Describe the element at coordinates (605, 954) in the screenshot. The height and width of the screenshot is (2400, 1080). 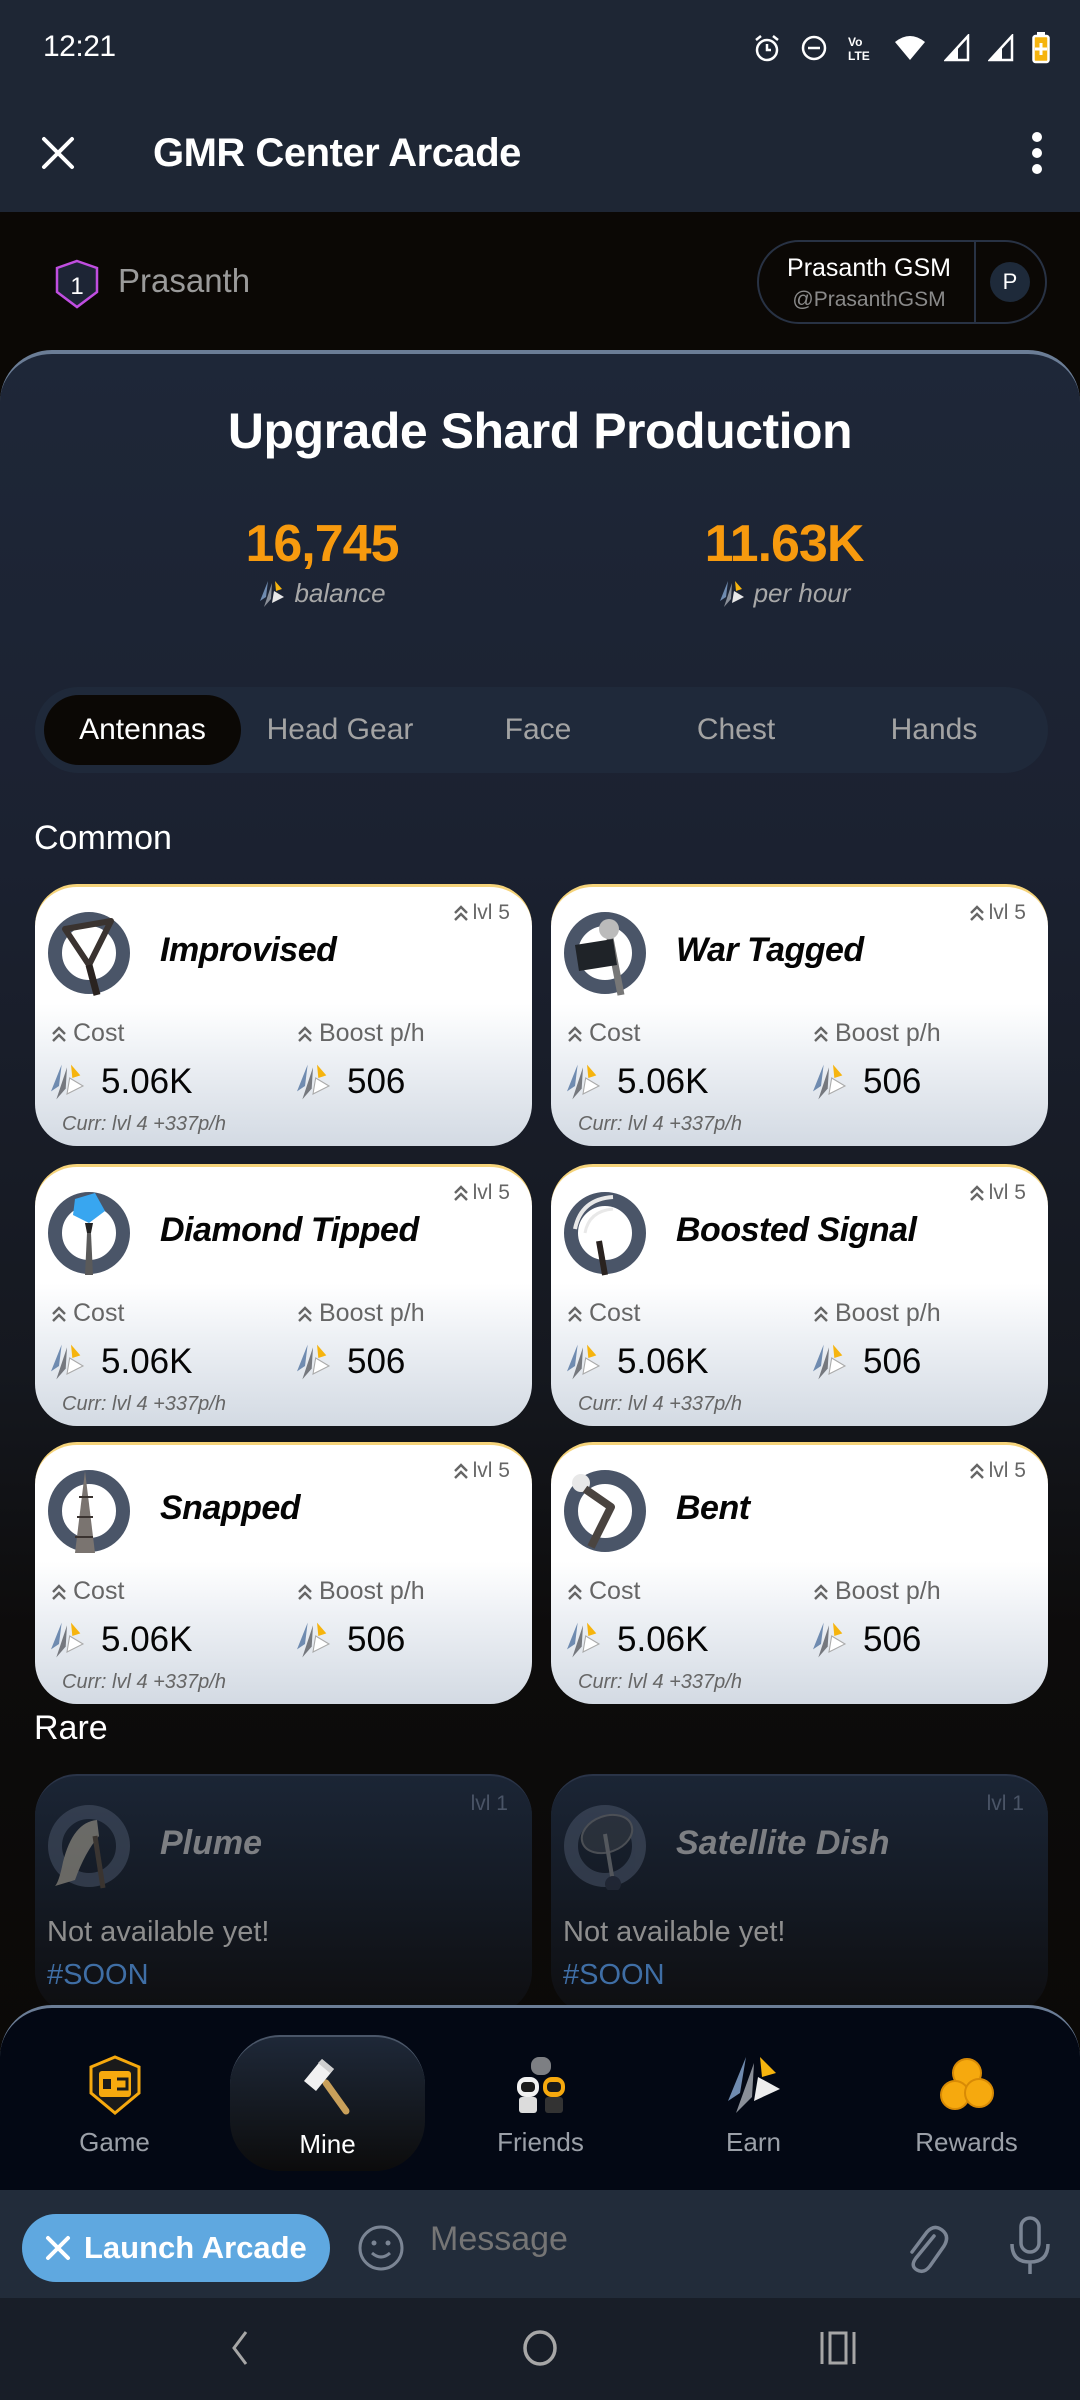
I see `flag-antenna-image` at that location.